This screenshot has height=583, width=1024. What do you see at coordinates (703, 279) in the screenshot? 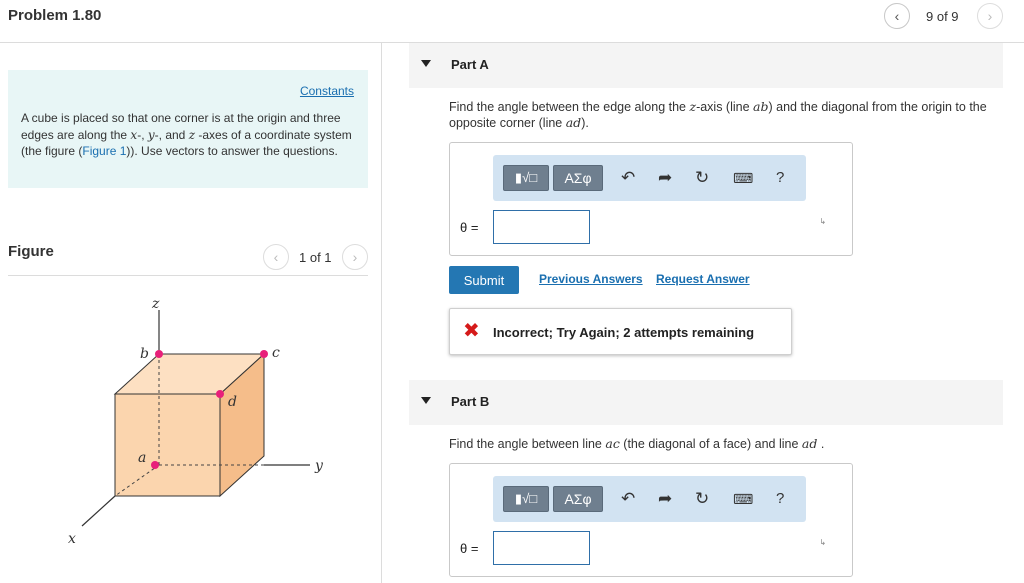
I see `request-answer-link: Request Answer` at bounding box center [703, 279].